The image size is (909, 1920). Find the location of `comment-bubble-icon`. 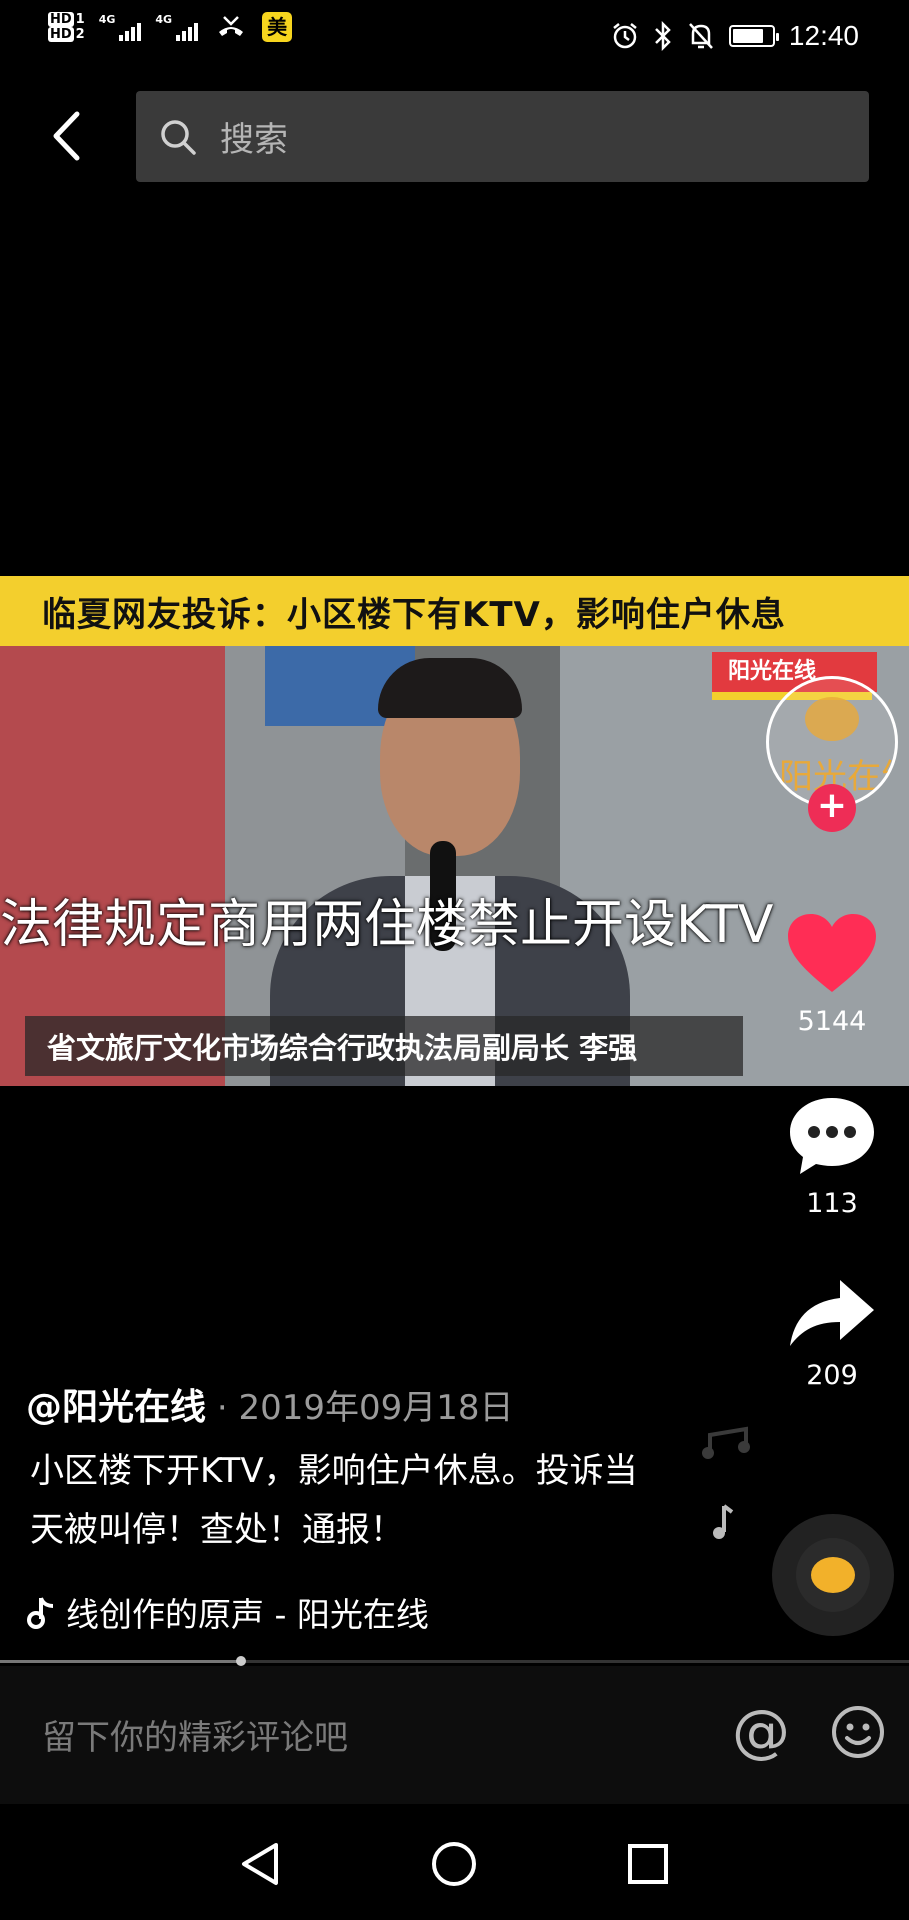

comment-bubble-icon is located at coordinates (832, 1136).